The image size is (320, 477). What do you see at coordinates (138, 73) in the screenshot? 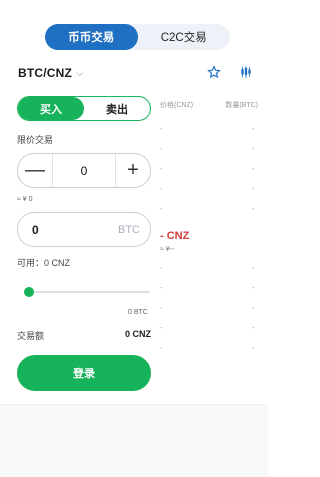
I see `pair-header: BTC/CNZ ⌵` at bounding box center [138, 73].